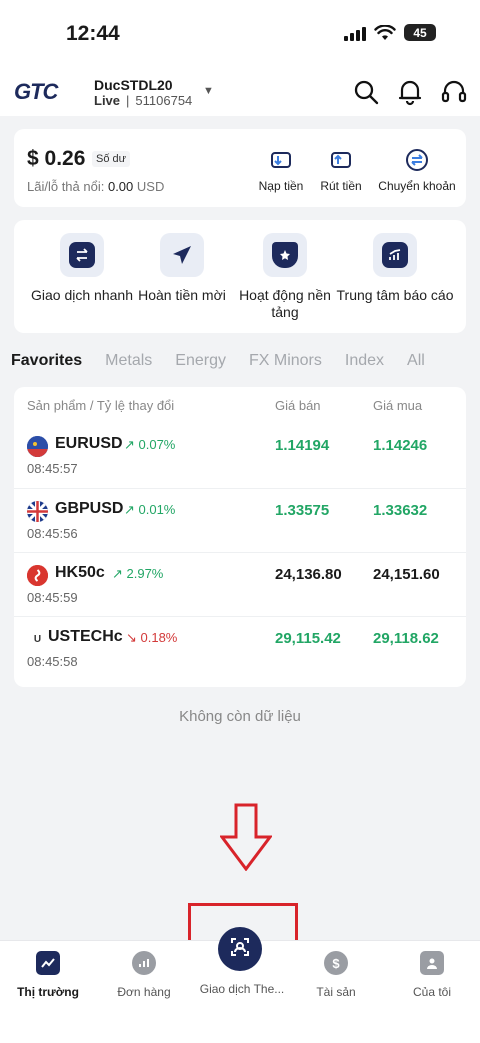  Describe the element at coordinates (336, 992) in the screenshot. I see `nav-assets-label: Tài sản` at that location.